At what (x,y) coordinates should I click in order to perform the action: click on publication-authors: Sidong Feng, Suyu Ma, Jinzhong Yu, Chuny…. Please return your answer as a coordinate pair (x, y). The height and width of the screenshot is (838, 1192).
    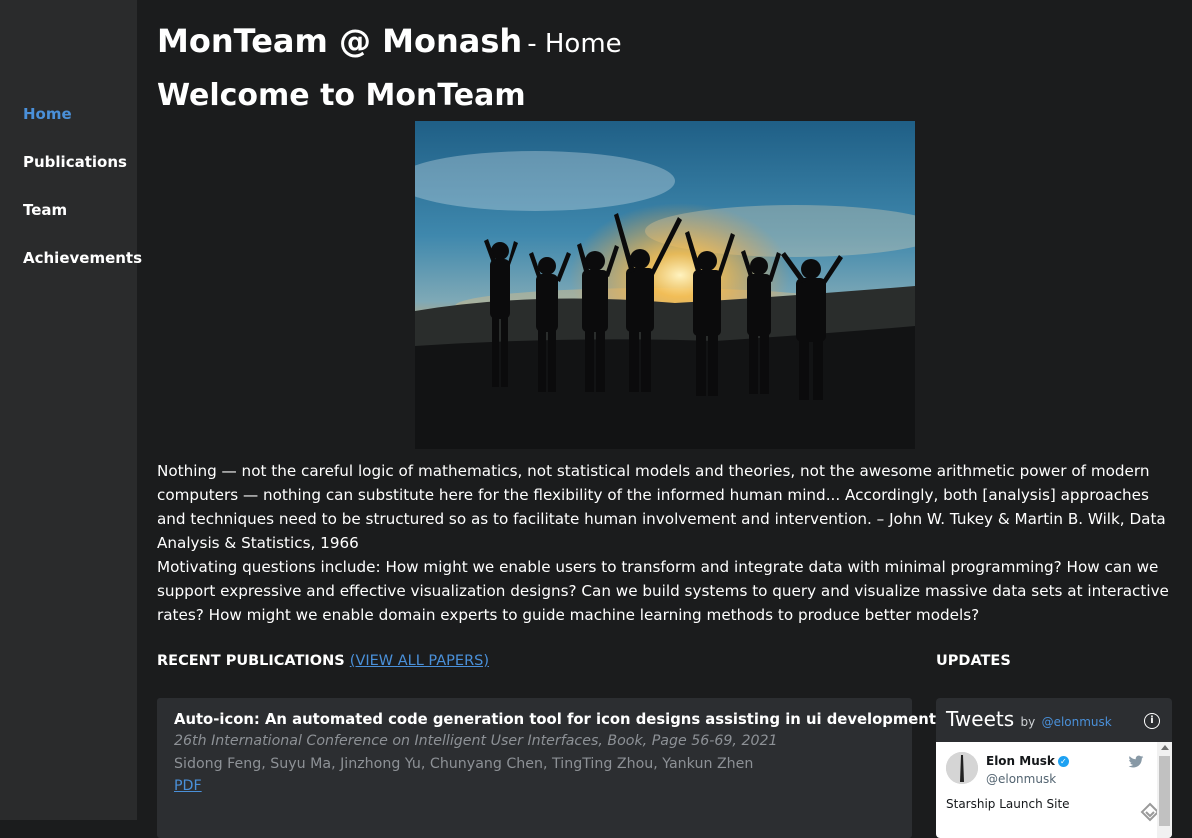
    Looking at the image, I should click on (464, 764).